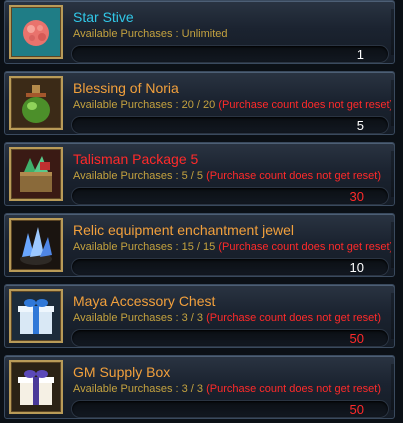 The width and height of the screenshot is (403, 423). What do you see at coordinates (144, 301) in the screenshot?
I see `item-name: Maya Accessory Chest` at bounding box center [144, 301].